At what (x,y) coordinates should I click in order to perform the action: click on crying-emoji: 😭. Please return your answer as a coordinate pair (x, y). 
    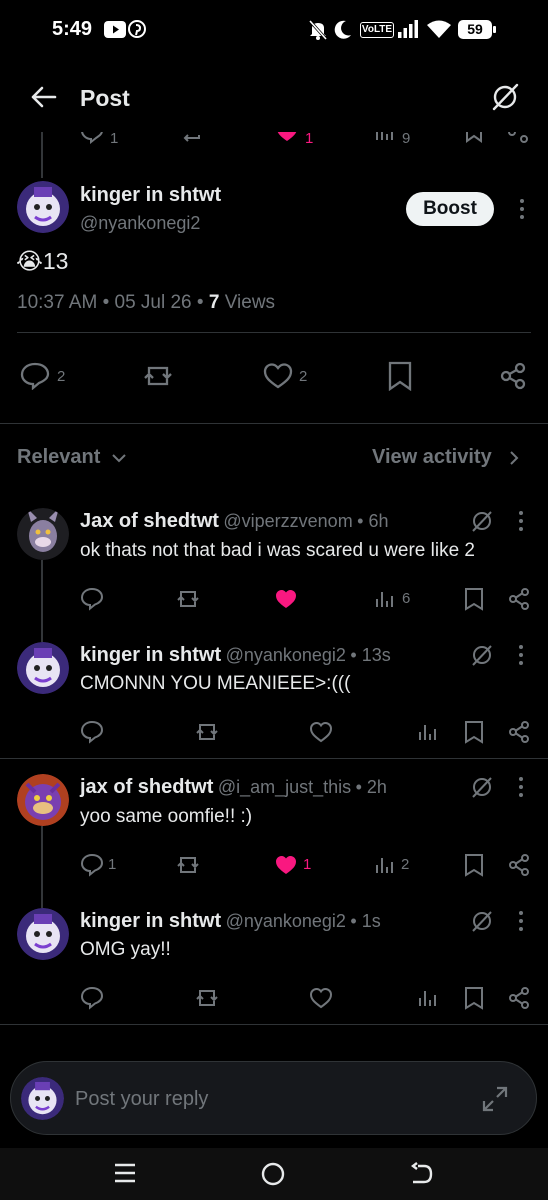
    Looking at the image, I should click on (29, 261).